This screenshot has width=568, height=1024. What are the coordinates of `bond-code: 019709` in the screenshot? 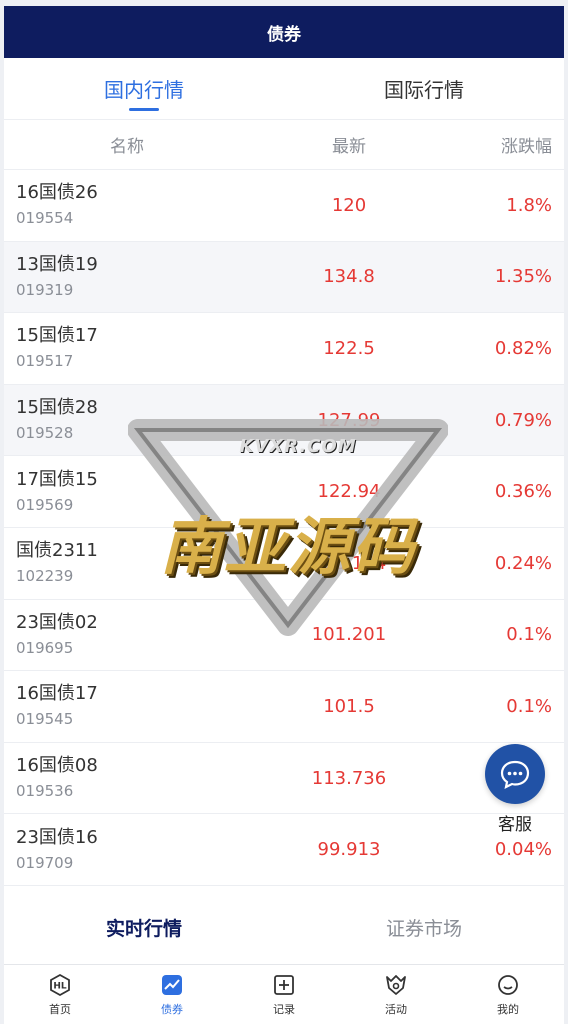 It's located at (45, 862).